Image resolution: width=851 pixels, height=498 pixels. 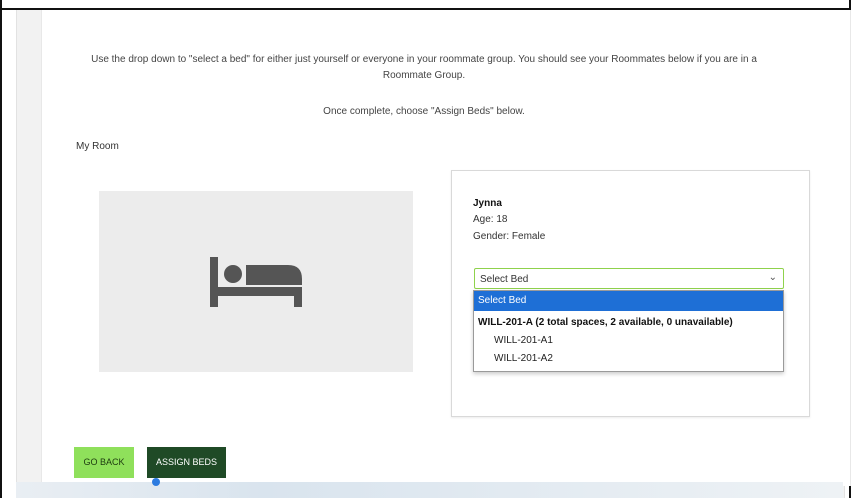 I want to click on go-back-button: GO BACK, so click(x=104, y=462).